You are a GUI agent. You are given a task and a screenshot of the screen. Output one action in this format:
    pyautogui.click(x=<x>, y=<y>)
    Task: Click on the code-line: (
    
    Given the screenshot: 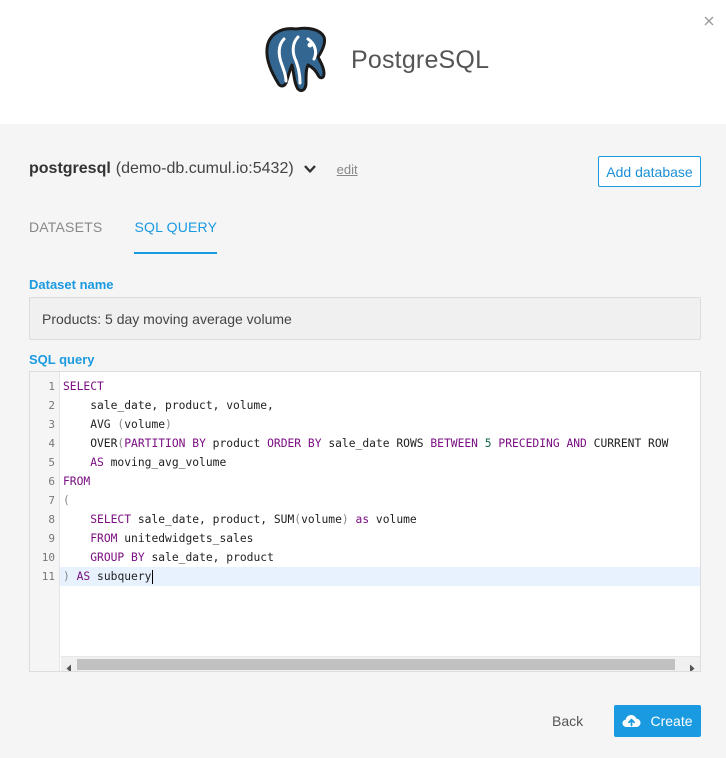 What is the action you would take?
    pyautogui.click(x=381, y=500)
    